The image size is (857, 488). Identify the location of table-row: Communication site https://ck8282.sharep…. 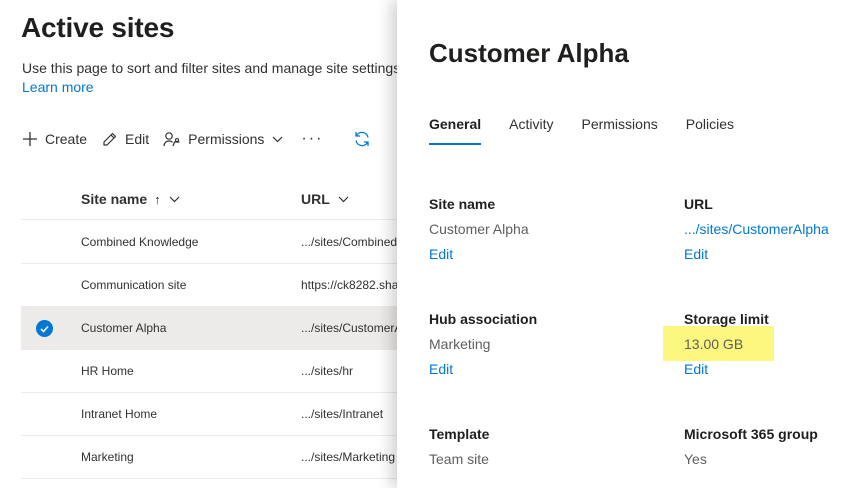
(210, 285).